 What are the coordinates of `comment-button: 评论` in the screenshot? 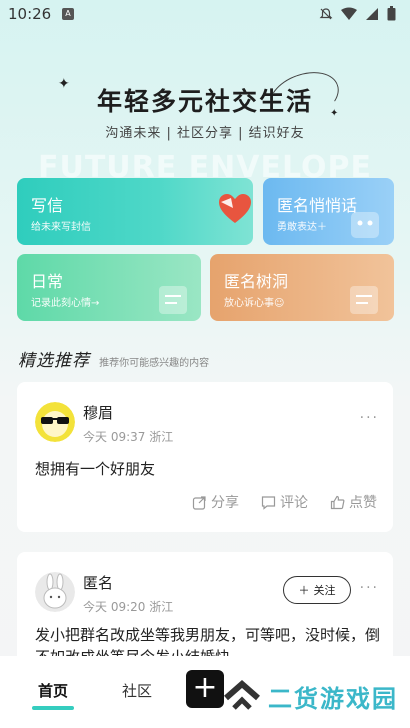 It's located at (284, 502).